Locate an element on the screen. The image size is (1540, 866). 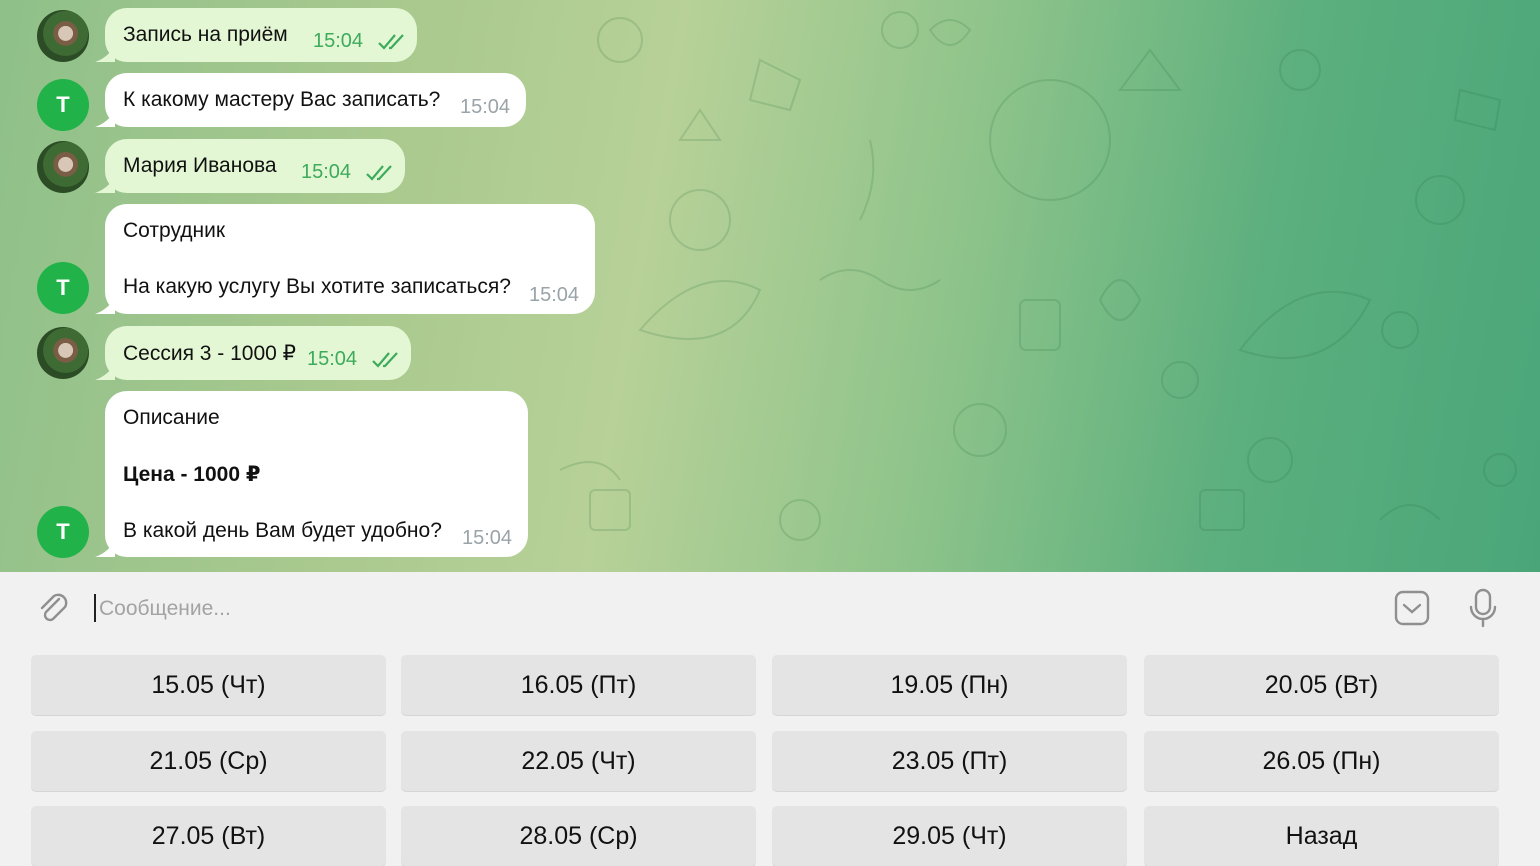
message-text: К какому мастеру Вас записать? is located at coordinates (282, 99).